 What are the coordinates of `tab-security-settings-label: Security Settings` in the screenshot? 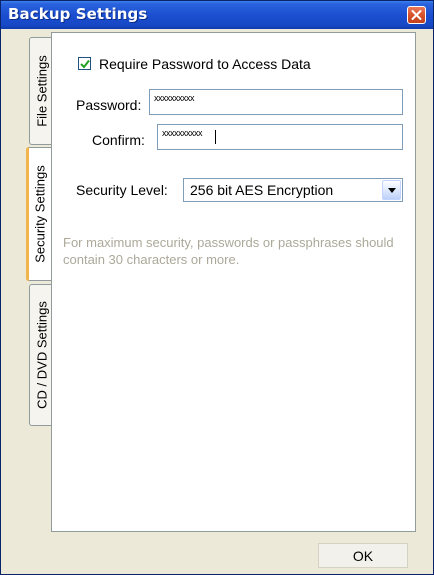 It's located at (40, 214).